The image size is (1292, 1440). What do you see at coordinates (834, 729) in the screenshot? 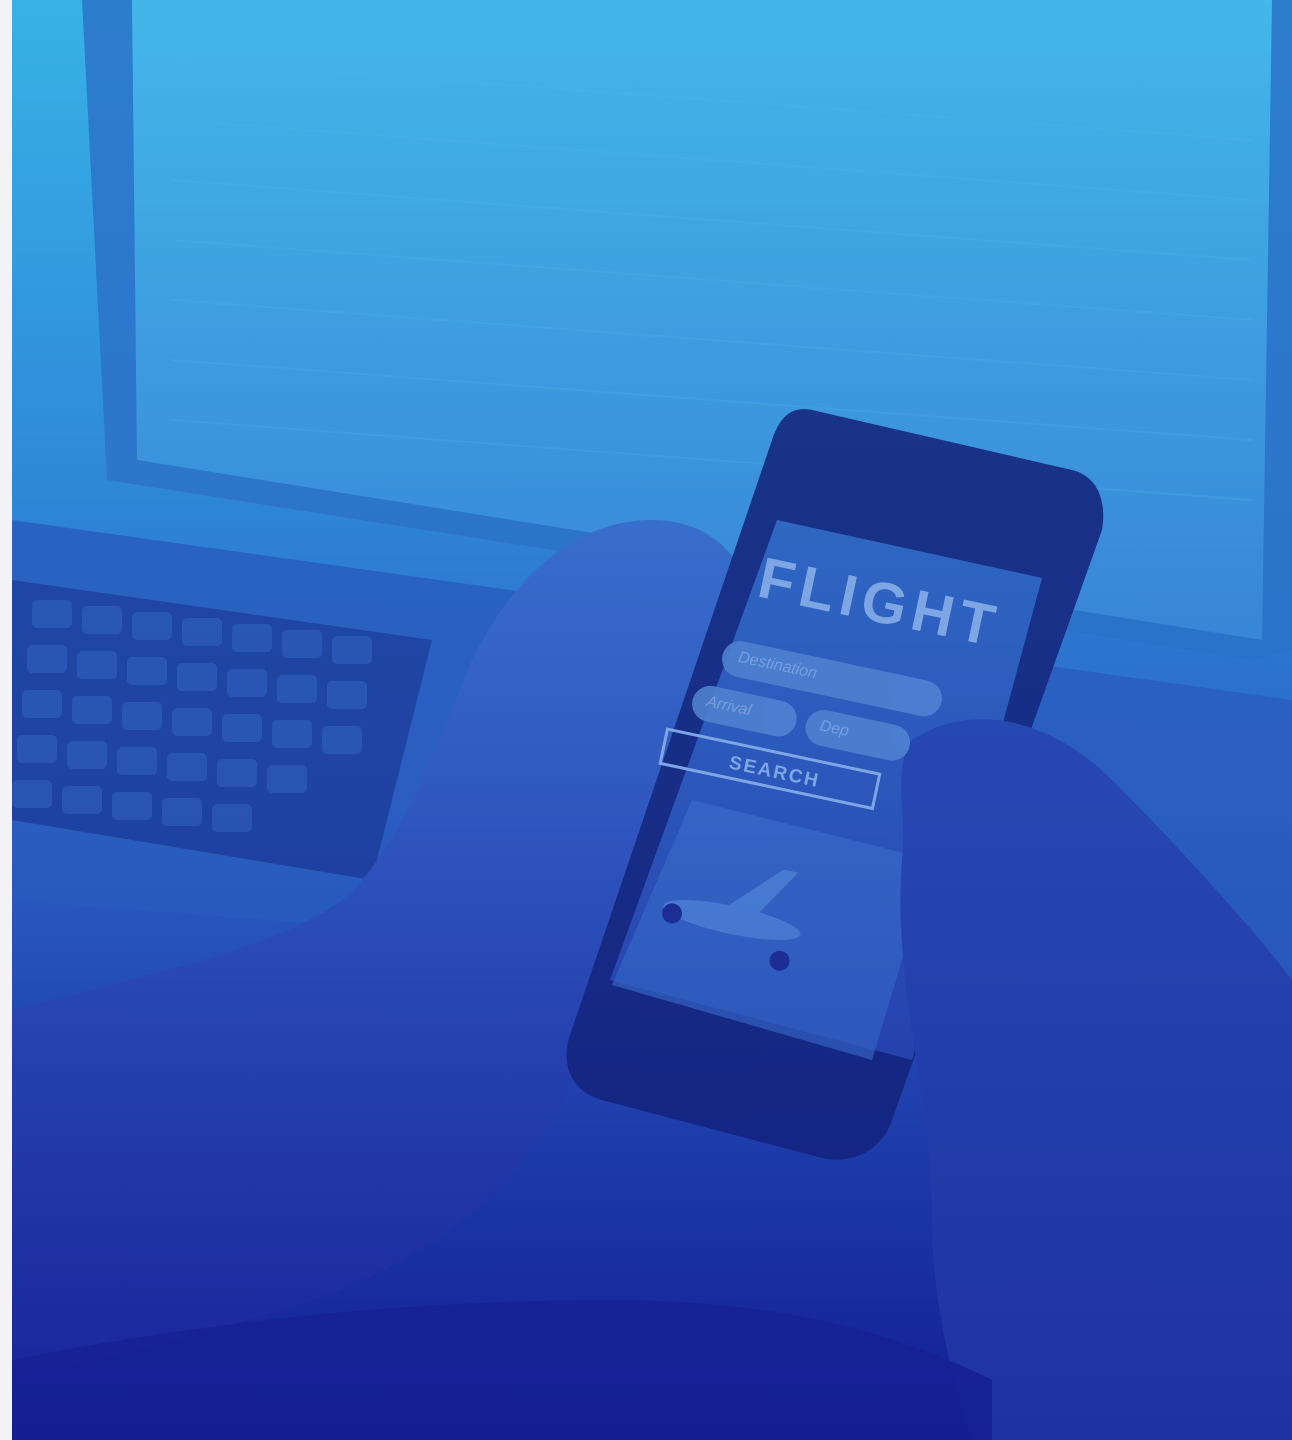
I see `departure-placeholder: Dep` at bounding box center [834, 729].